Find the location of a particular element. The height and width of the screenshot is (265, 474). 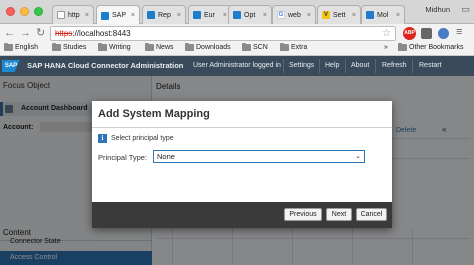

bookmark-folder: Studies is located at coordinates (69, 47).